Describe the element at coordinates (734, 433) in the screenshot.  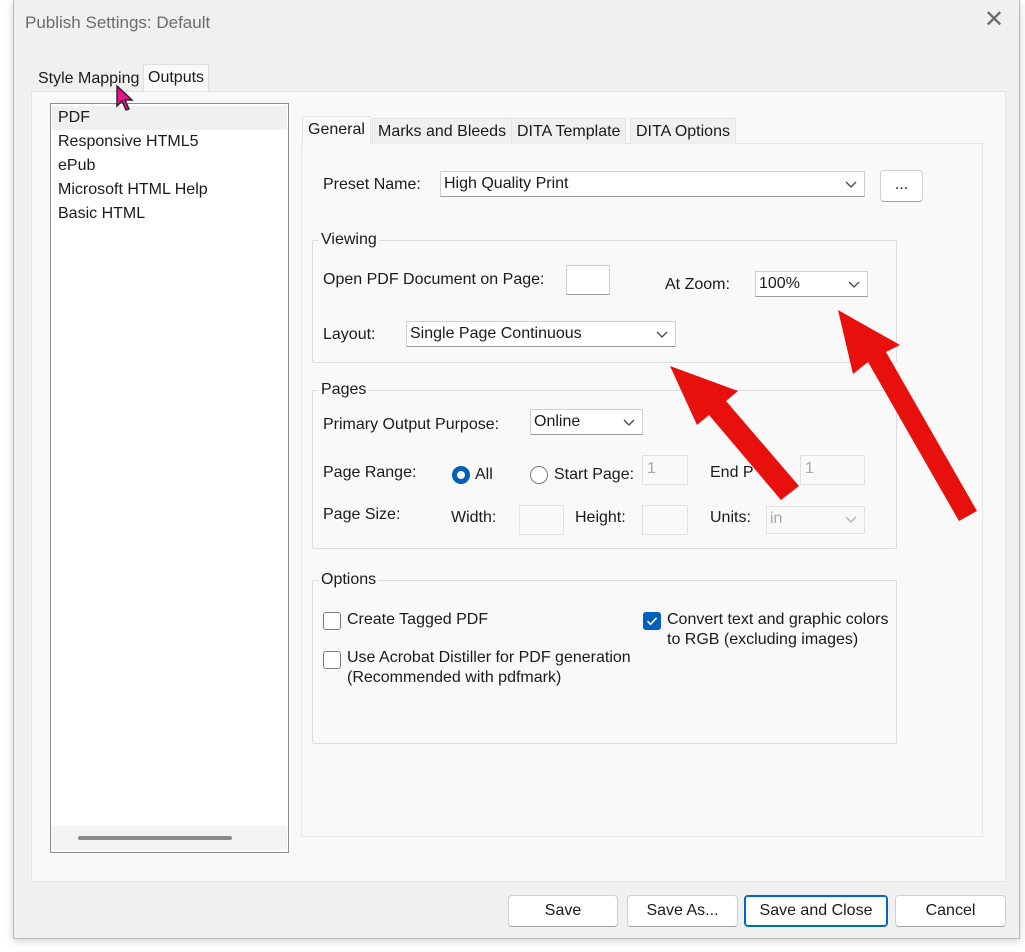
I see `annotation-arrow-layout` at that location.